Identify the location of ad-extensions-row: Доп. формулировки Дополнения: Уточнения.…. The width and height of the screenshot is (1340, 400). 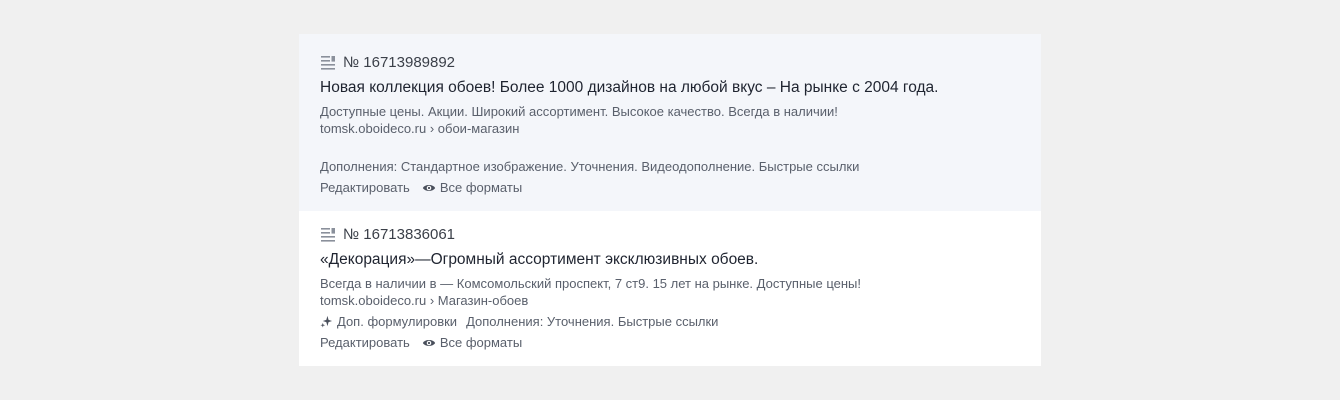
(519, 321).